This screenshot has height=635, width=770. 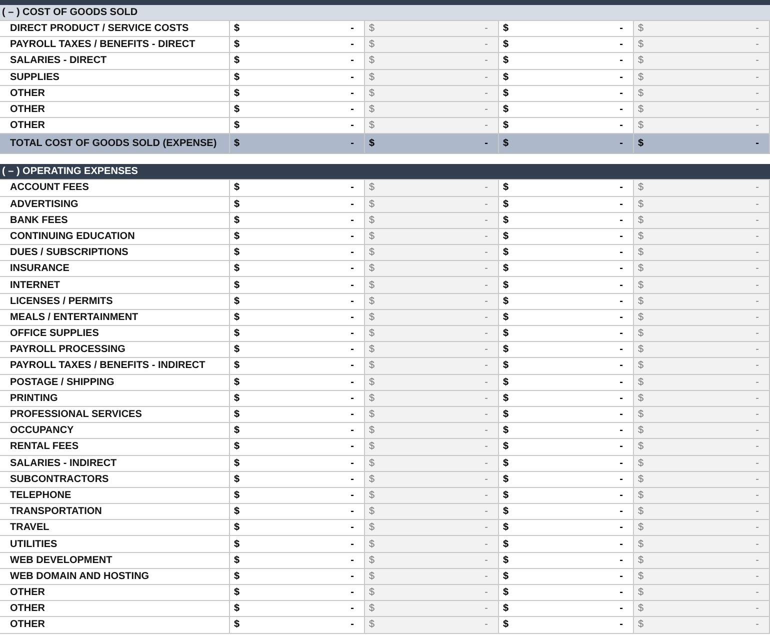 What do you see at coordinates (385, 13) in the screenshot?
I see `section-header: ( – ) COST OF GOODS SOLD` at bounding box center [385, 13].